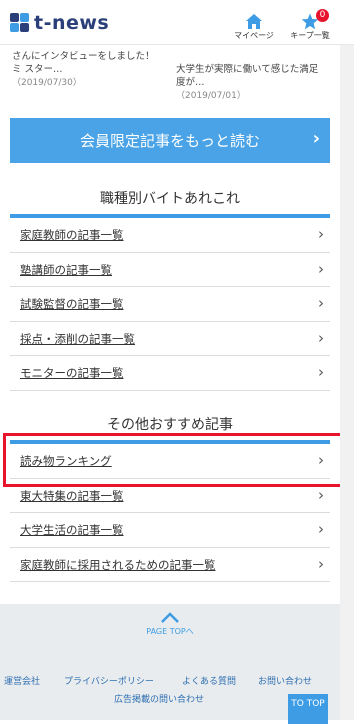  What do you see at coordinates (20, 23) in the screenshot?
I see `logo-icon` at bounding box center [20, 23].